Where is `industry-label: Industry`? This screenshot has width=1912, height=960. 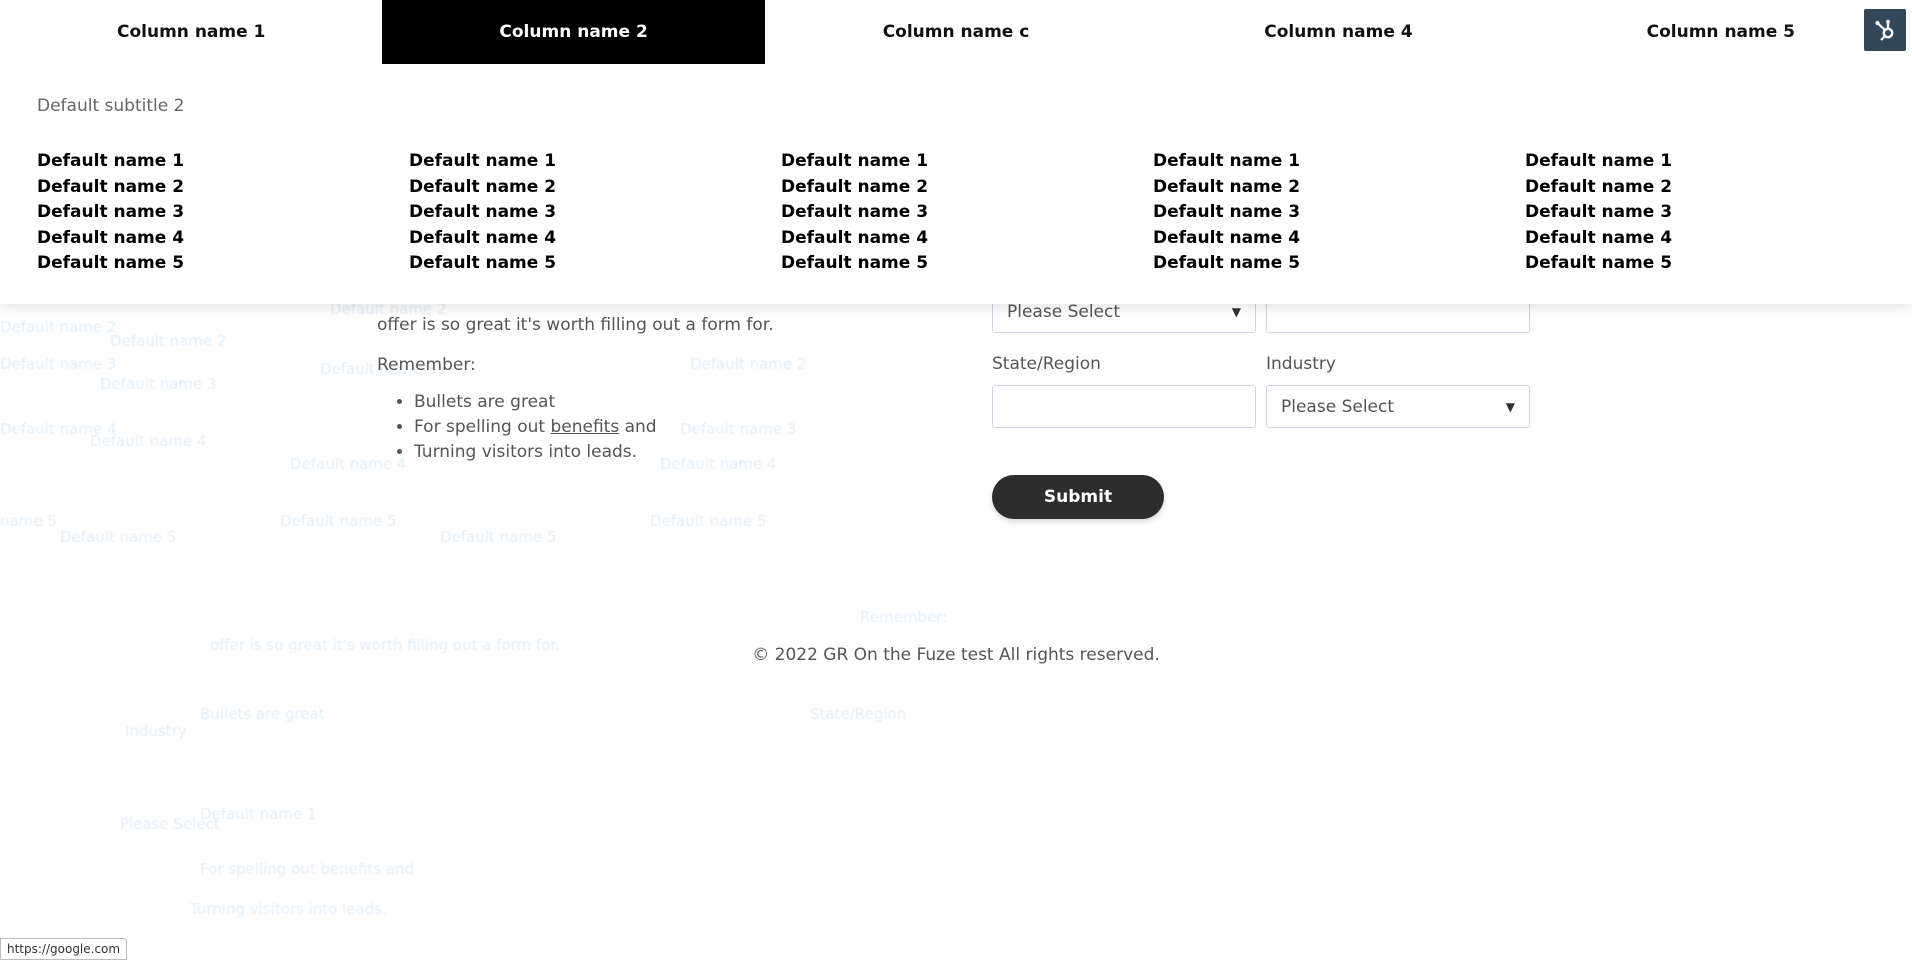 industry-label: Industry is located at coordinates (1301, 364).